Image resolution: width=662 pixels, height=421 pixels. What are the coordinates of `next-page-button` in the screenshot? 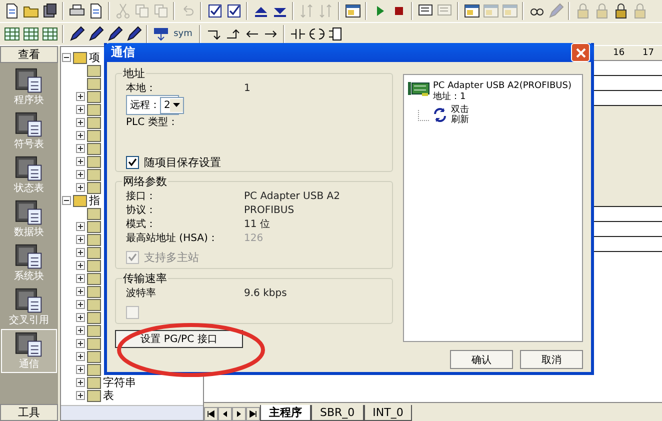 It's located at (239, 414).